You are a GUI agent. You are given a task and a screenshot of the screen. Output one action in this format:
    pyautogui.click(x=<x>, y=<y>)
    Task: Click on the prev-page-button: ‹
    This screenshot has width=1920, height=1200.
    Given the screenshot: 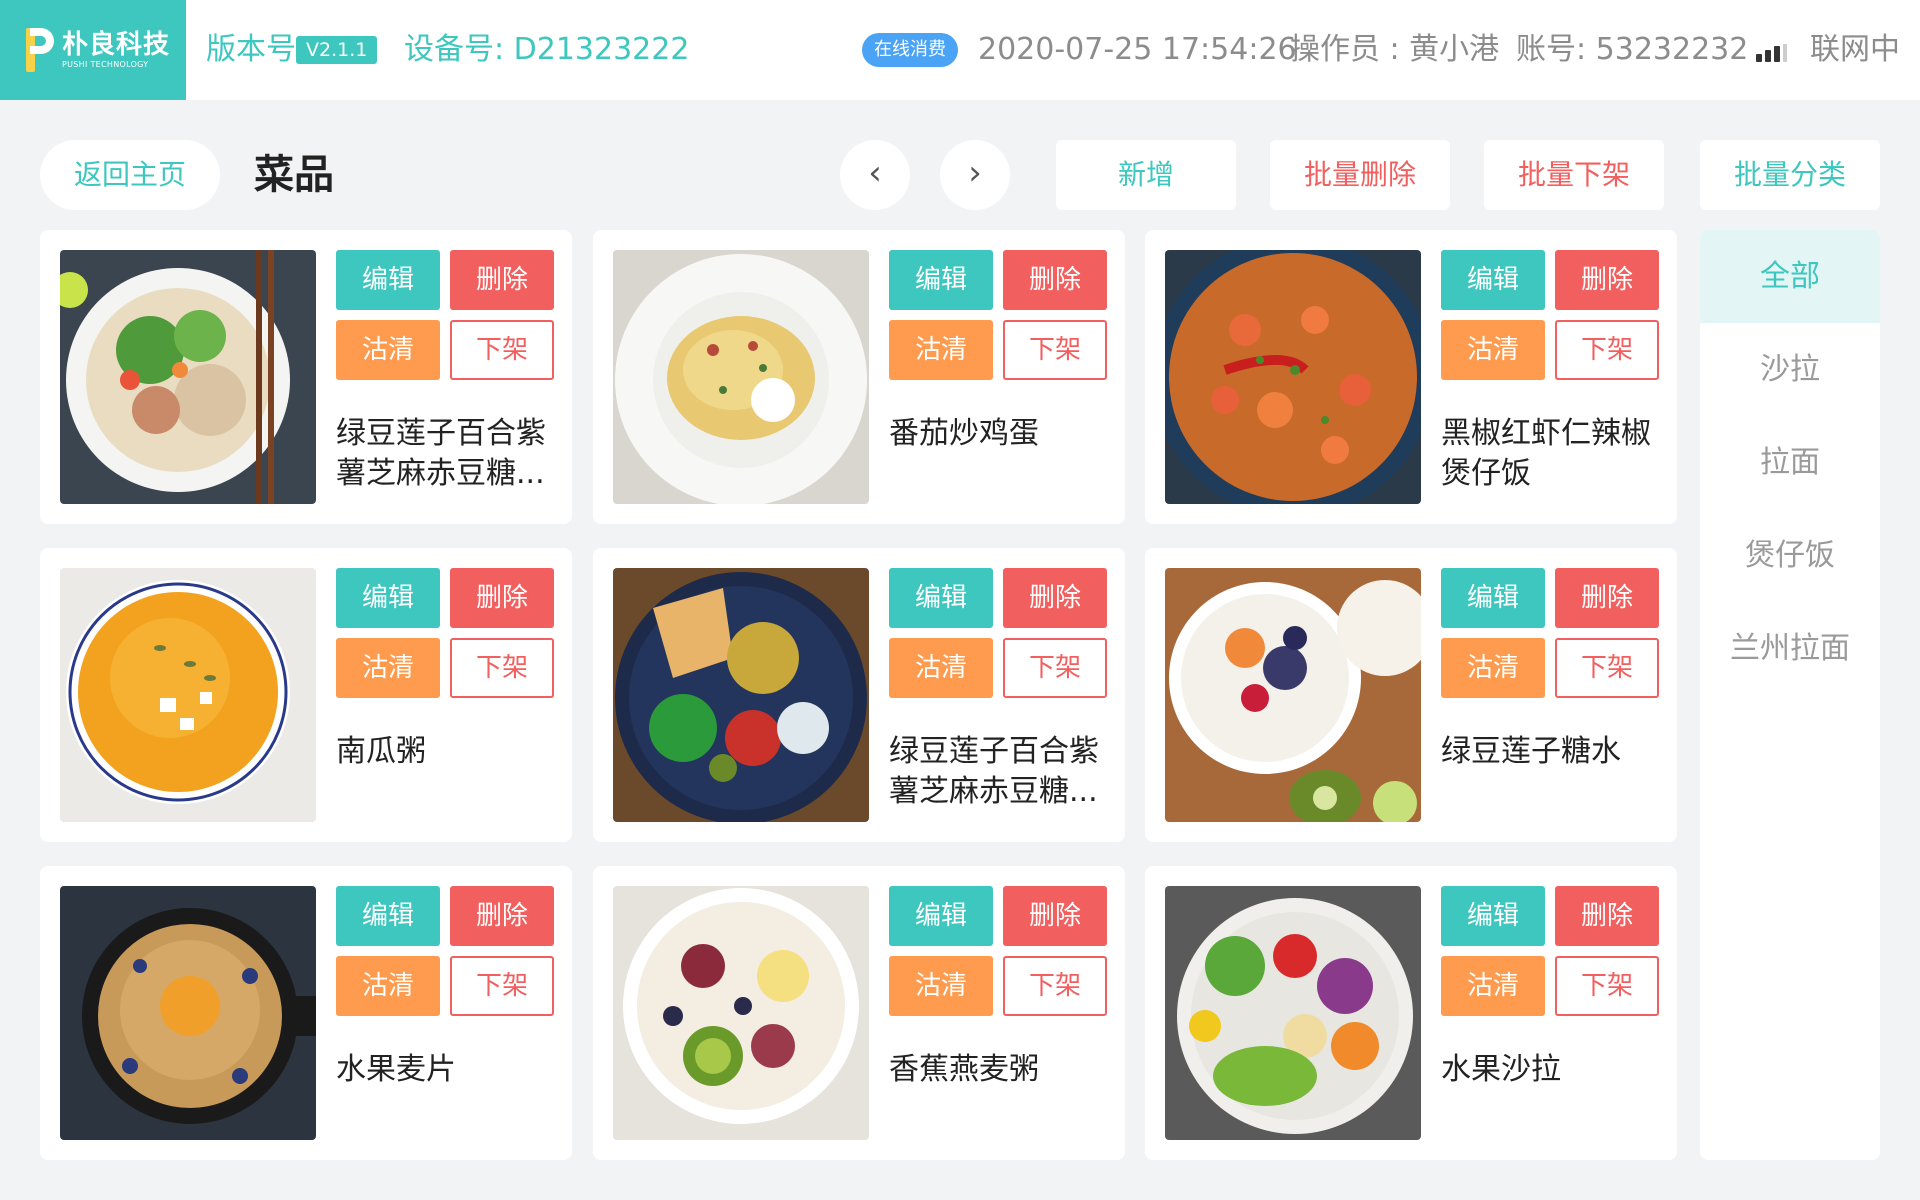 What is the action you would take?
    pyautogui.click(x=875, y=175)
    